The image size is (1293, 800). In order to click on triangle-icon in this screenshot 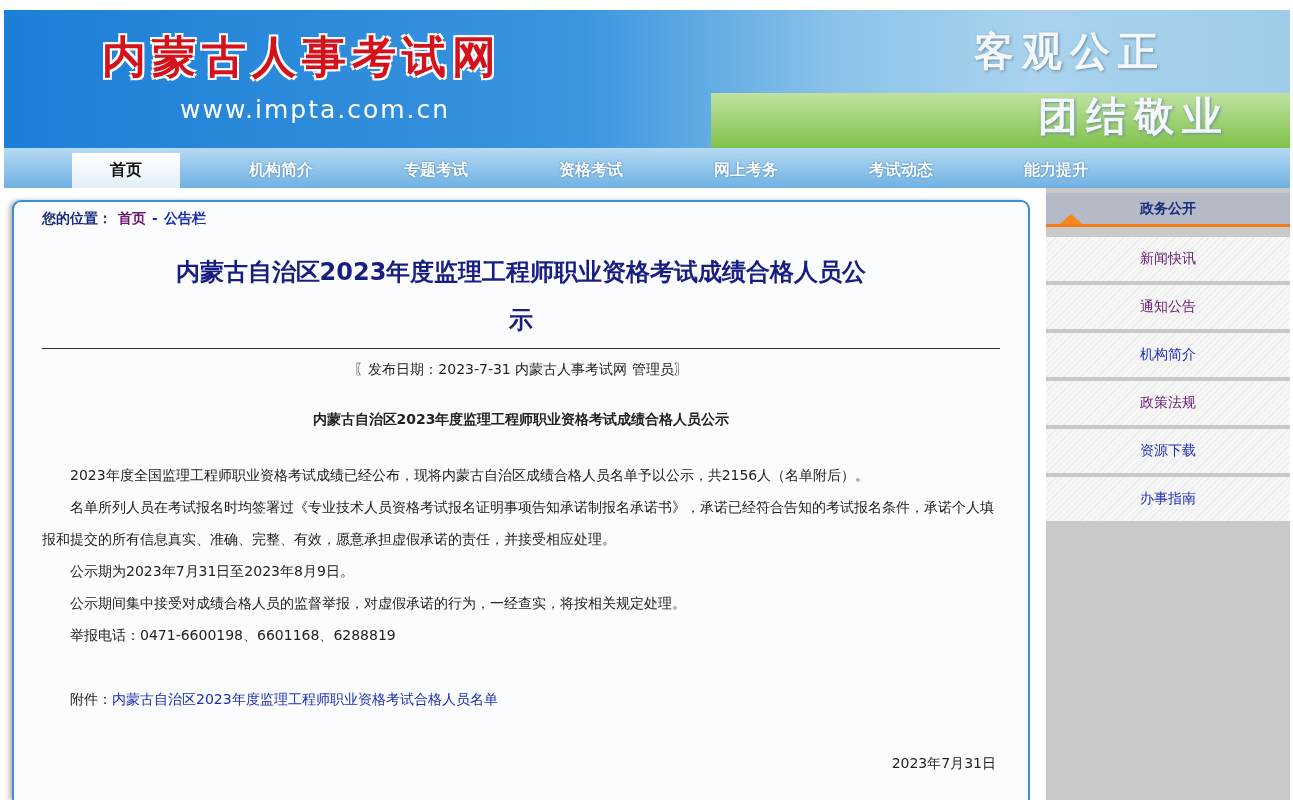, I will do `click(1071, 219)`.